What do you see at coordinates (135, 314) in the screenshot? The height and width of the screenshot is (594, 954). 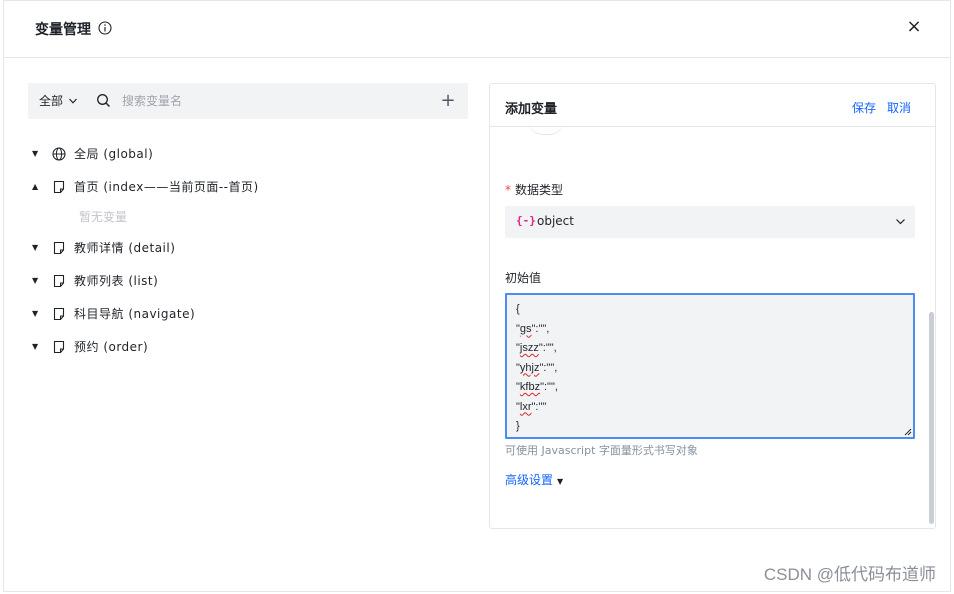 I see `tree-item-label: 科目导航 (navigate)` at bounding box center [135, 314].